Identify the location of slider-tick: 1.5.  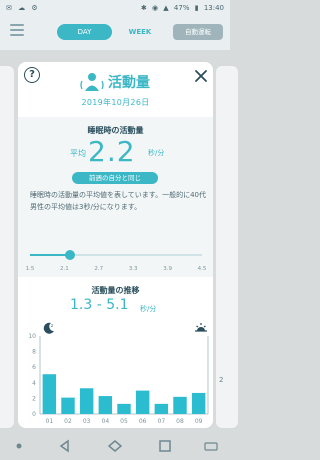
(30, 269).